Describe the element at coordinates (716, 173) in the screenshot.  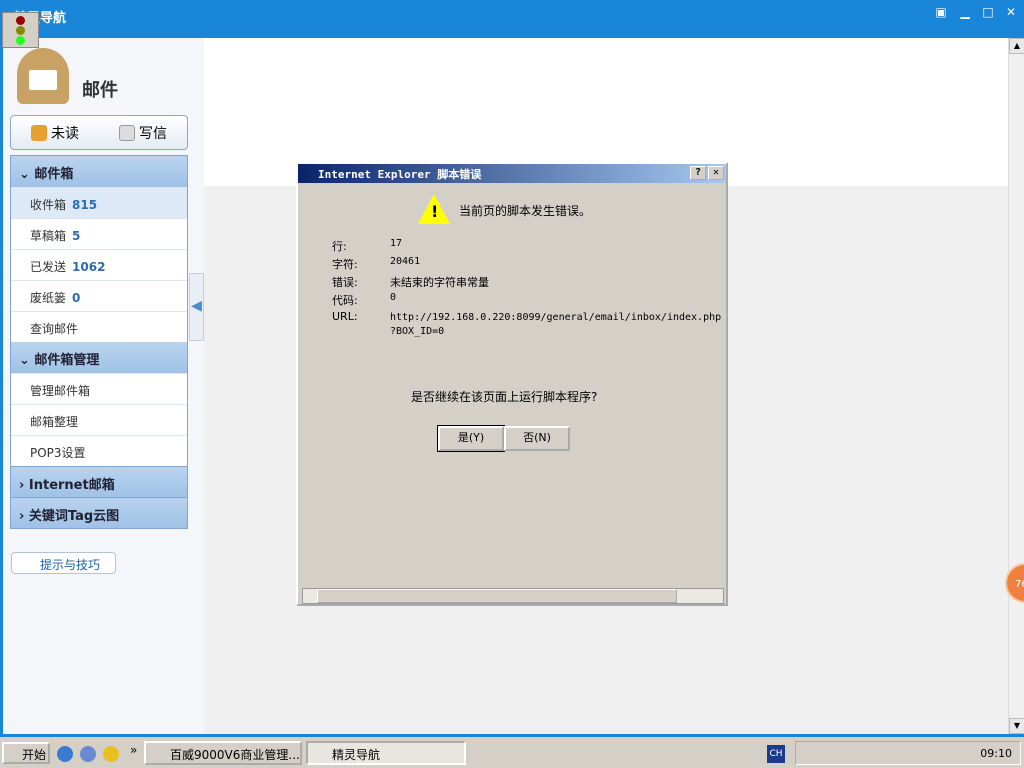
I see `dialog-close-button: ✕` at that location.